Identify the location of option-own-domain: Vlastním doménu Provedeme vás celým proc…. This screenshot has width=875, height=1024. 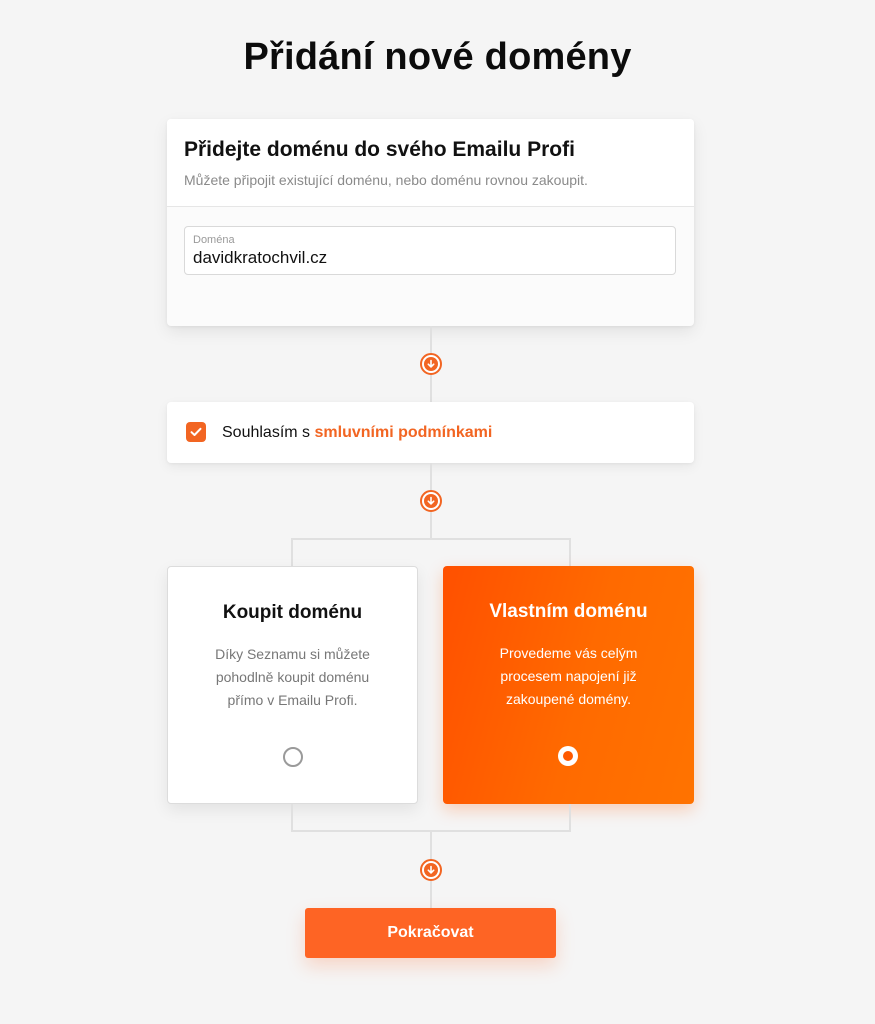
(568, 685).